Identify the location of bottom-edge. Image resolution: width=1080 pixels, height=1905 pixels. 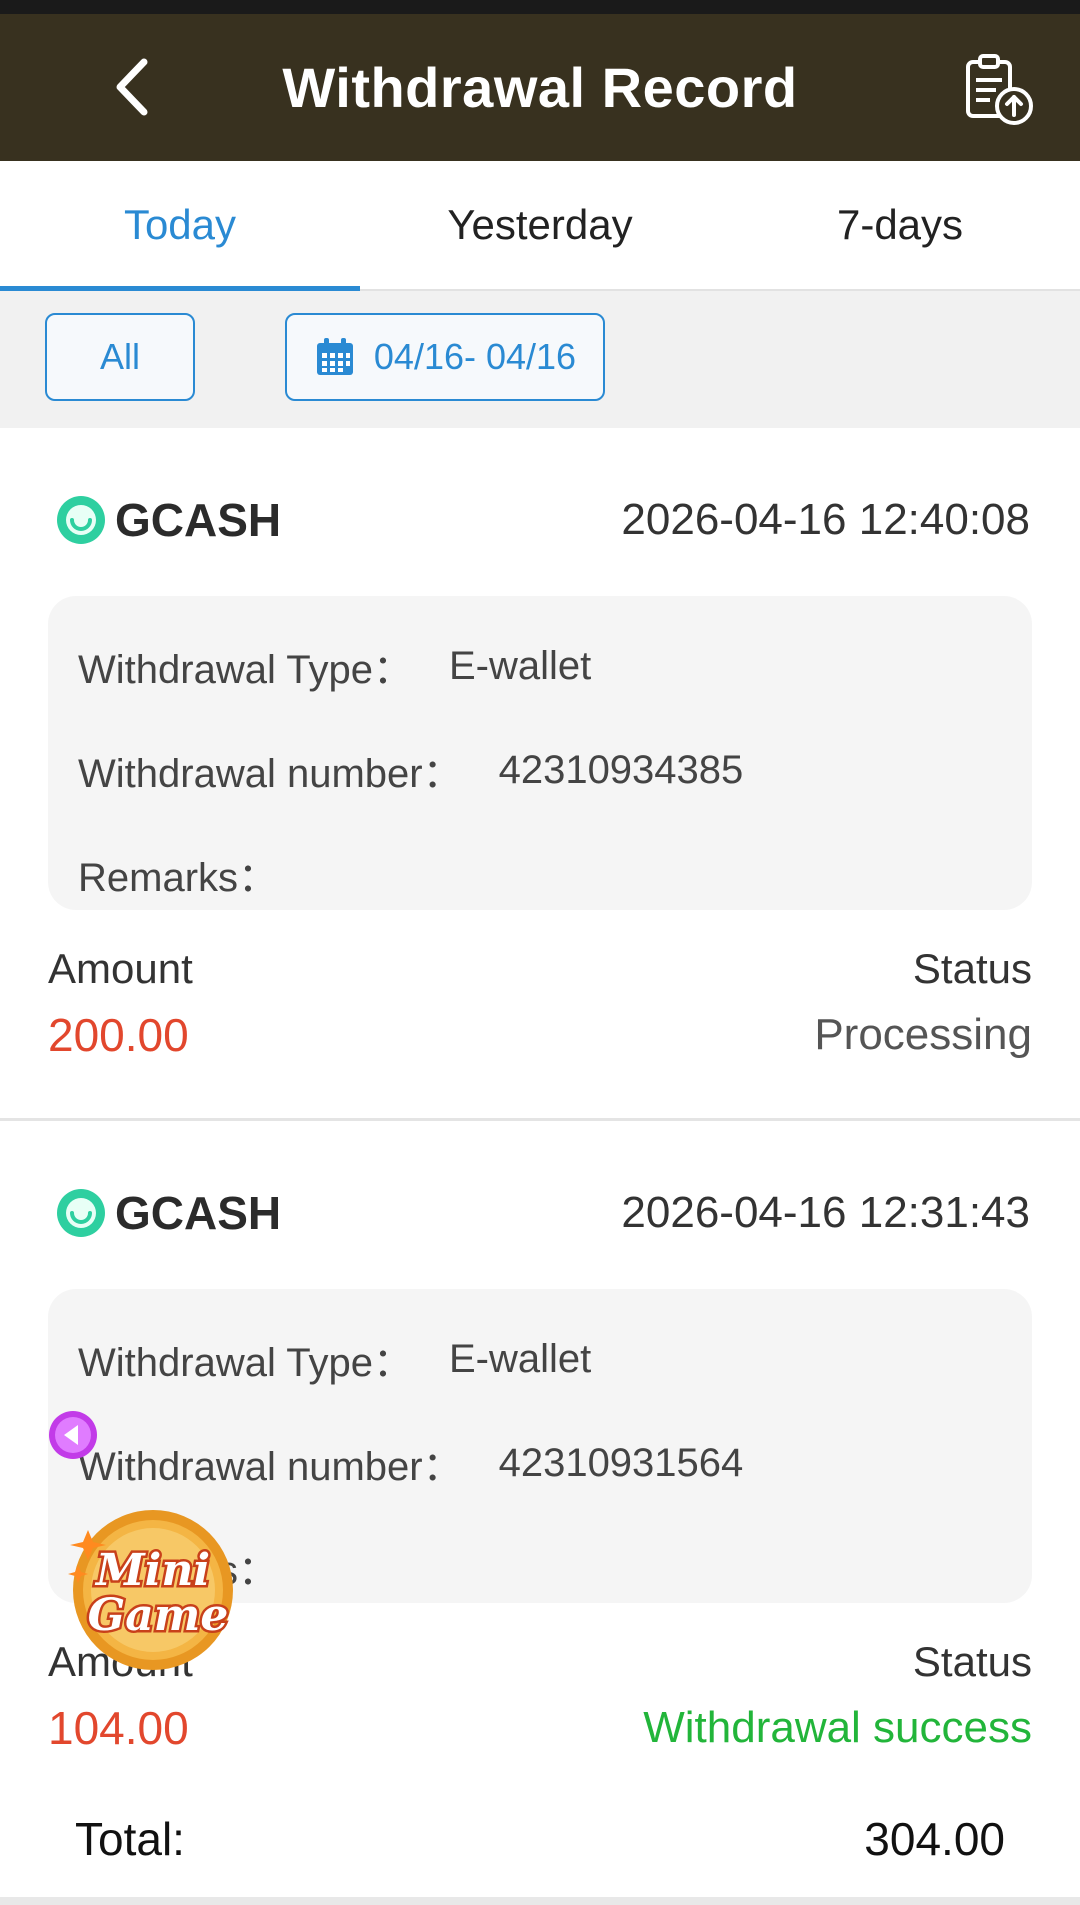
(540, 1901).